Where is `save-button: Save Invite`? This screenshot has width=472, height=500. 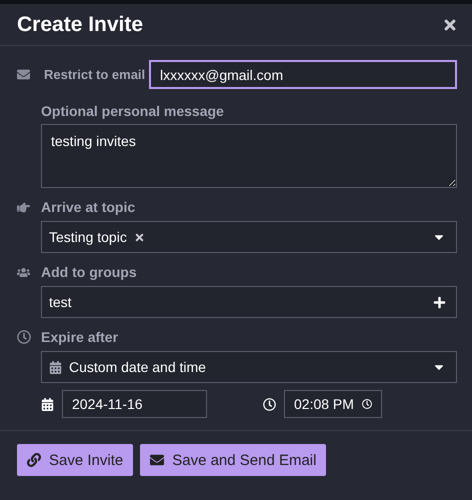
save-button: Save Invite is located at coordinates (75, 460).